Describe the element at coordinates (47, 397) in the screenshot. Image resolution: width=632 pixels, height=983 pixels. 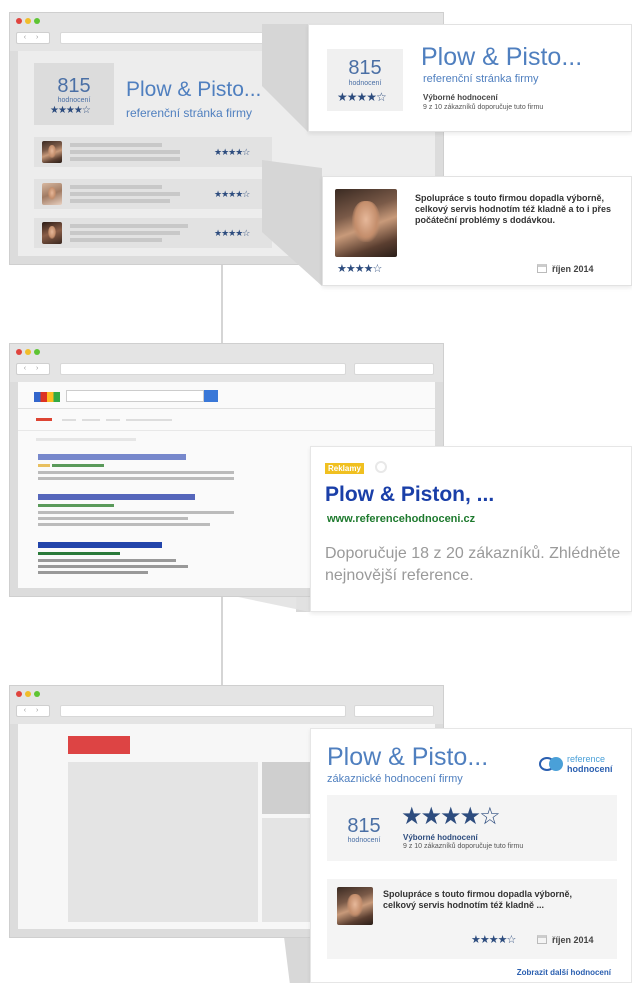
I see `search-engine-logo` at that location.